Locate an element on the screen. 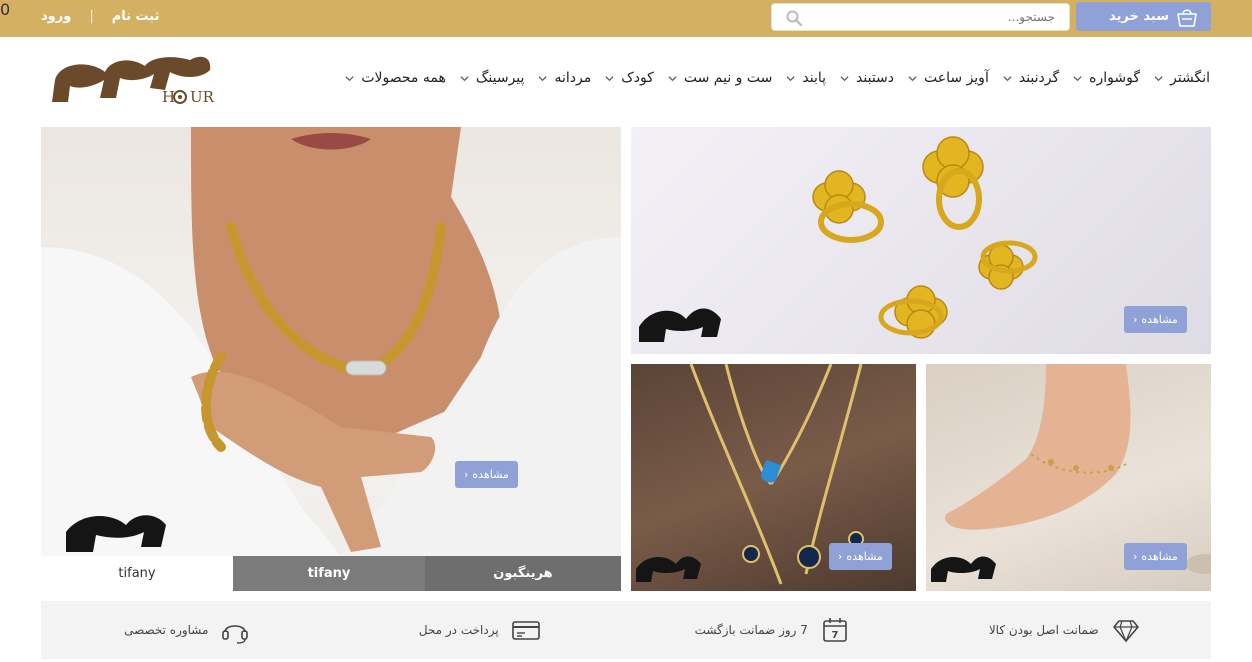 Image resolution: width=1252 pixels, height=662 pixels. cart-label: سبد خرید is located at coordinates (1139, 16).